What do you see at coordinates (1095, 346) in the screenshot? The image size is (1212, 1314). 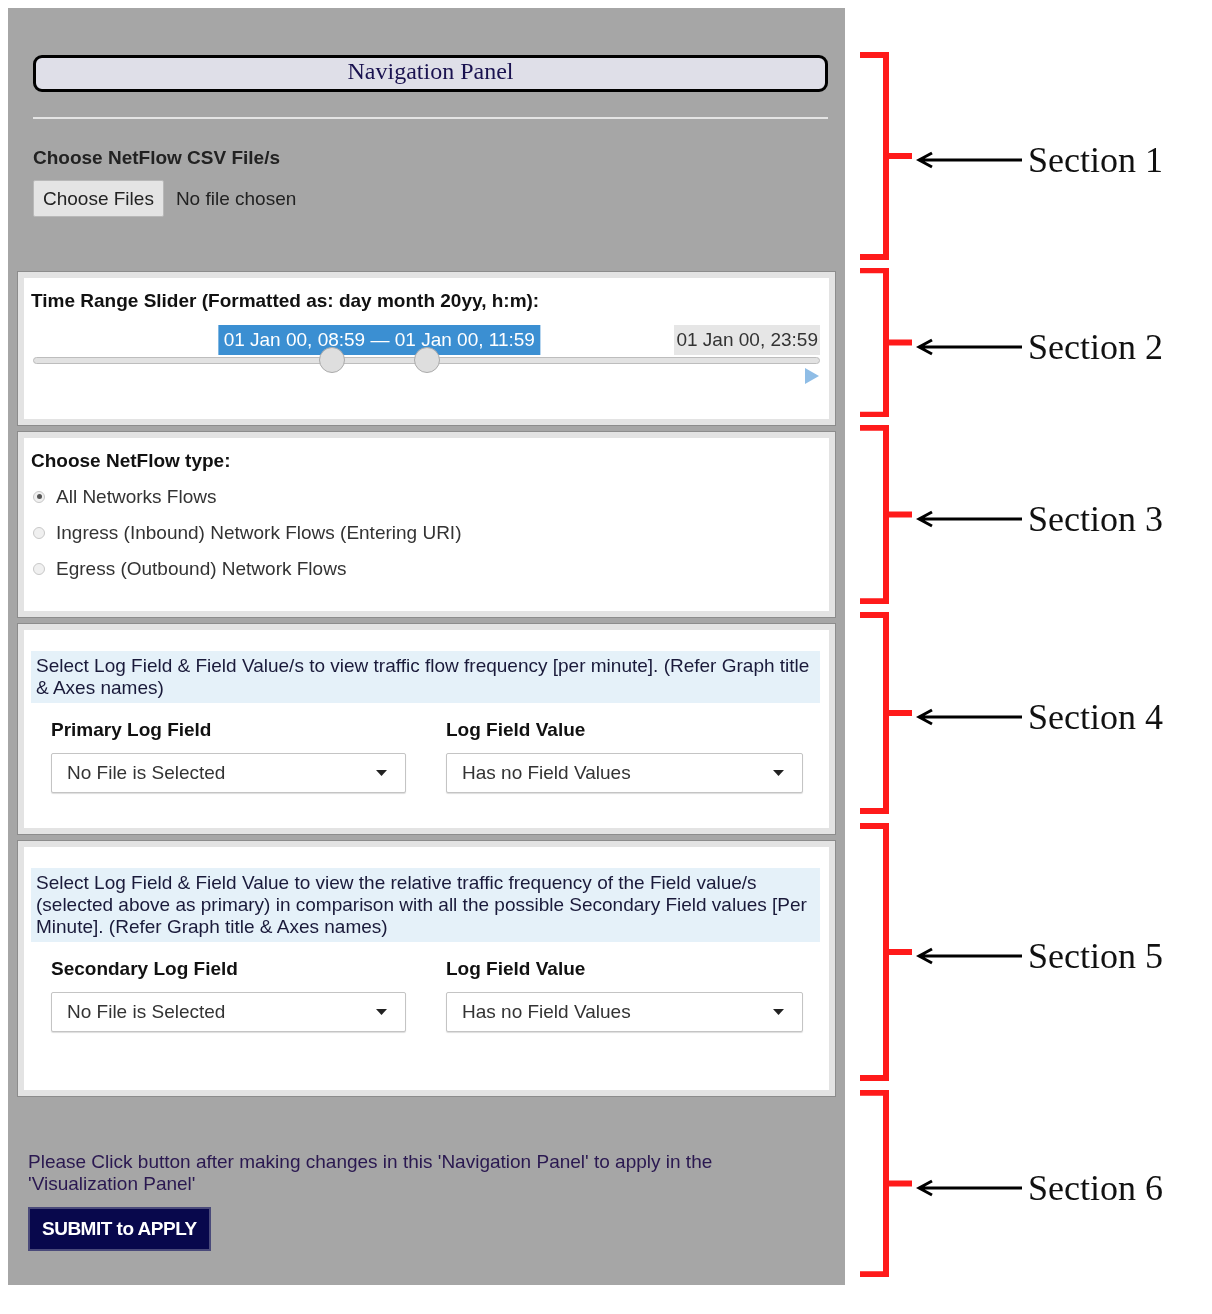 I see `section-label: Section 2` at bounding box center [1095, 346].